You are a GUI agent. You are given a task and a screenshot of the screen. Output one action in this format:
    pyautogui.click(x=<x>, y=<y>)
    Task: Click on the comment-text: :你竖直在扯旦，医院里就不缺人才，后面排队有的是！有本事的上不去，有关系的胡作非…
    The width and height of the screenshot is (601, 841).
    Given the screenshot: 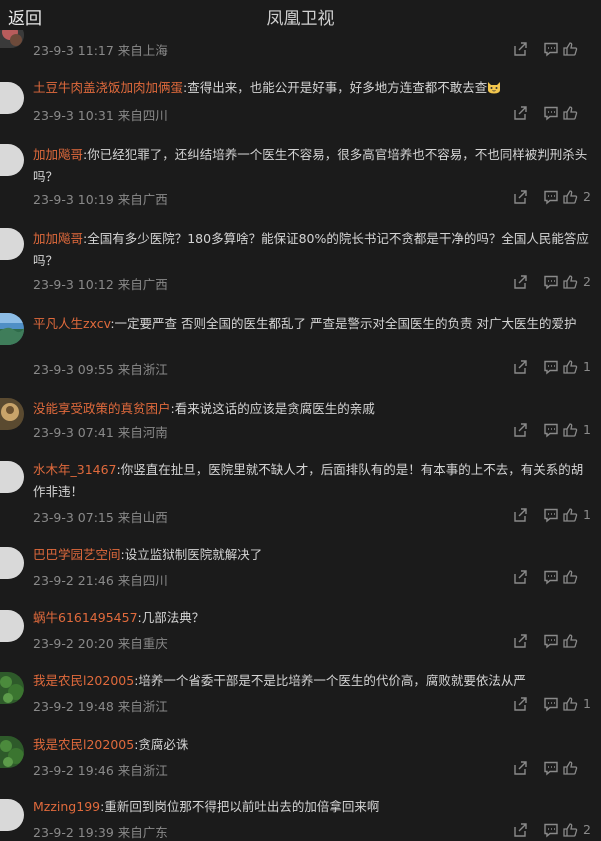 What is the action you would take?
    pyautogui.click(x=308, y=480)
    